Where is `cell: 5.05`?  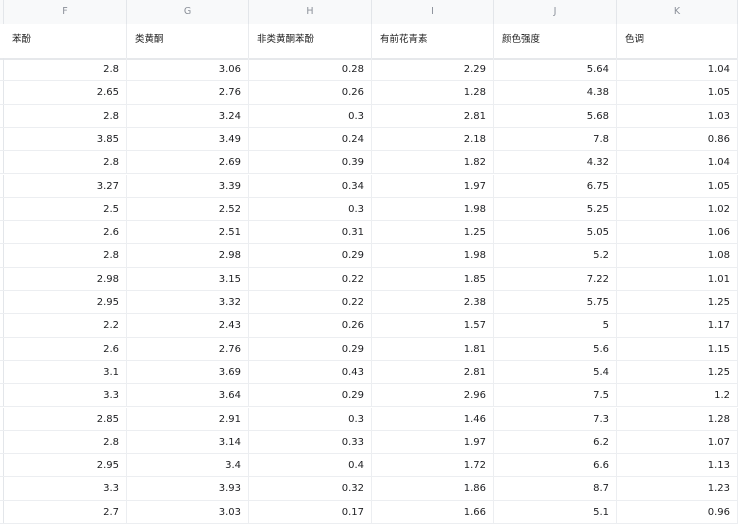 cell: 5.05 is located at coordinates (555, 232).